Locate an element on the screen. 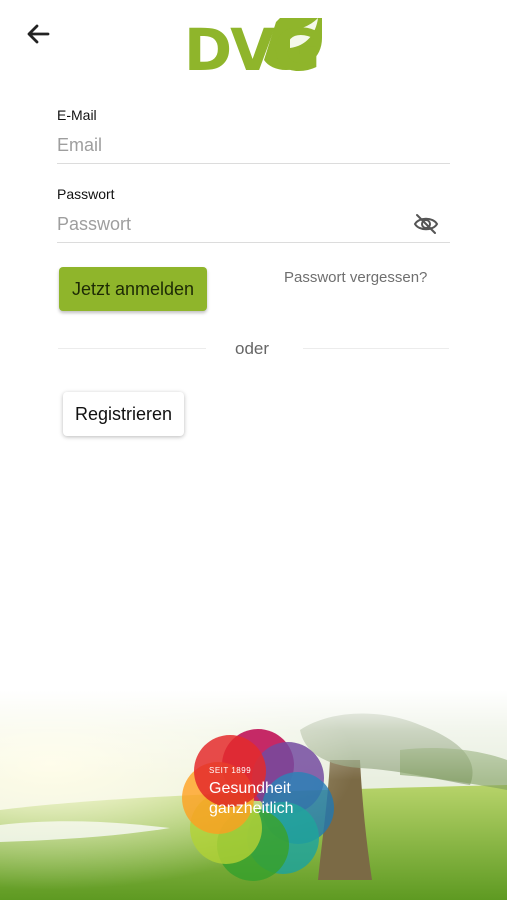 Image resolution: width=507 pixels, height=900 pixels. email-input is located at coordinates (253, 146).